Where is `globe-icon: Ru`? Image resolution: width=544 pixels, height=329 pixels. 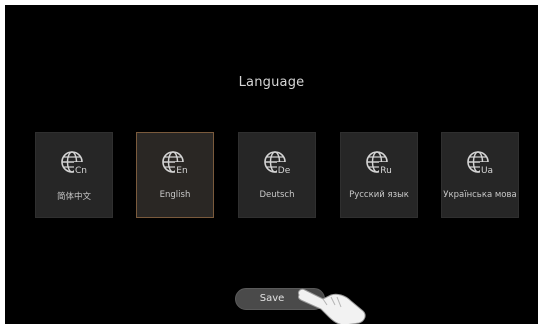
globe-icon: Ru is located at coordinates (379, 163).